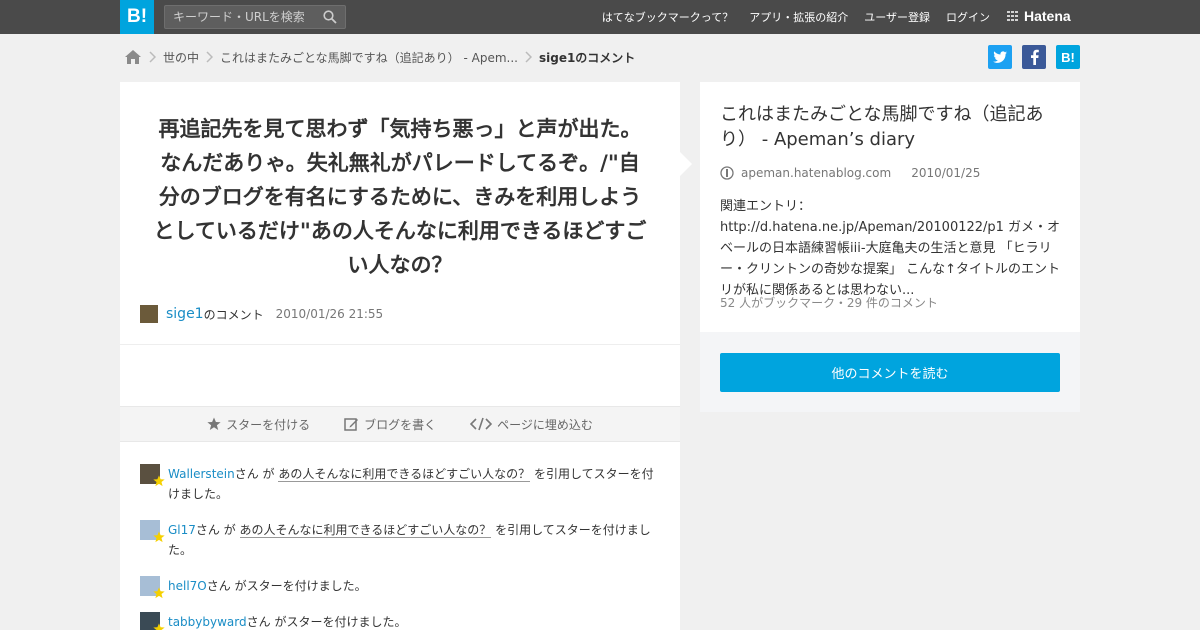 Image resolution: width=1200 pixels, height=630 pixels. What do you see at coordinates (351, 424) in the screenshot?
I see `edit-icon` at bounding box center [351, 424].